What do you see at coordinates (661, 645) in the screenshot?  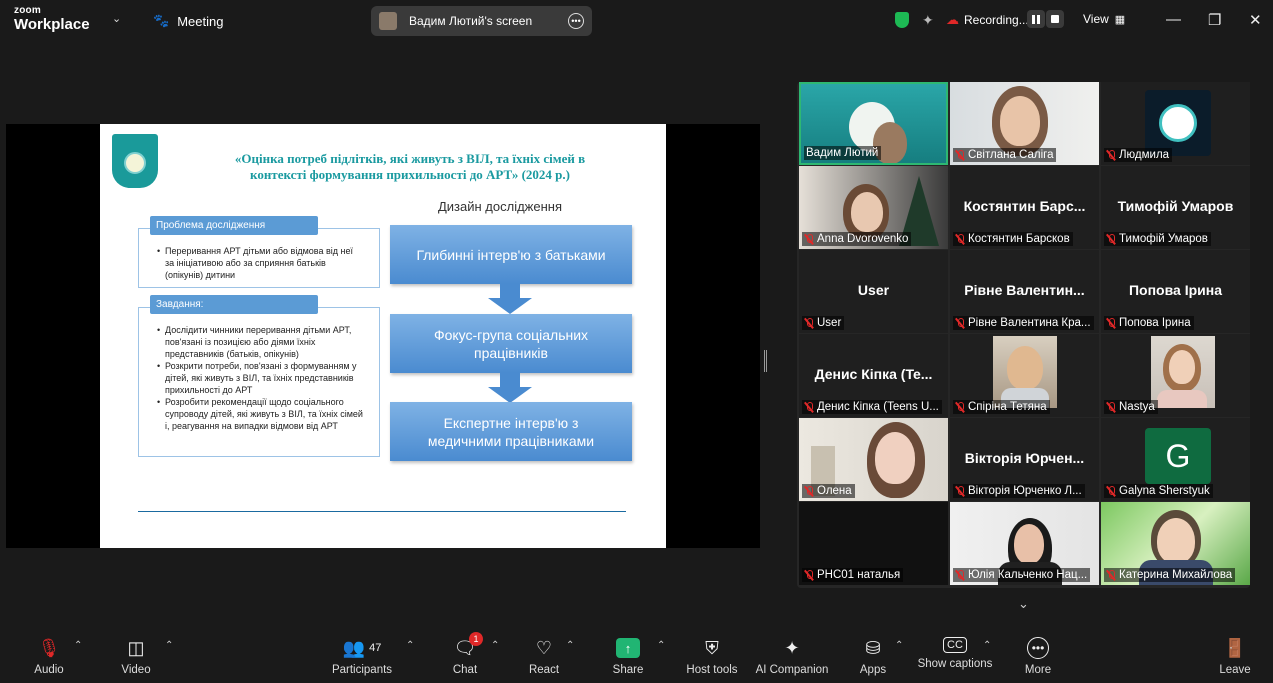 I see `share-options-caret: ⌃` at bounding box center [661, 645].